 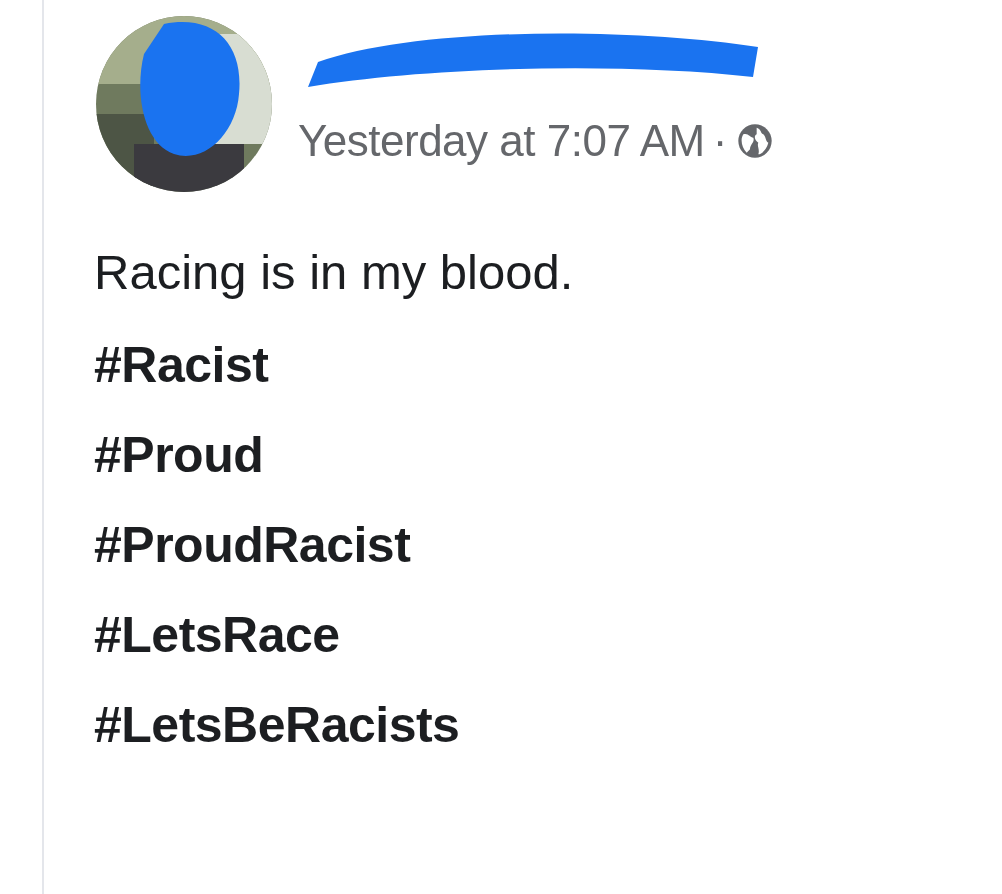 I want to click on hashtag-link: #Proud, so click(x=179, y=455).